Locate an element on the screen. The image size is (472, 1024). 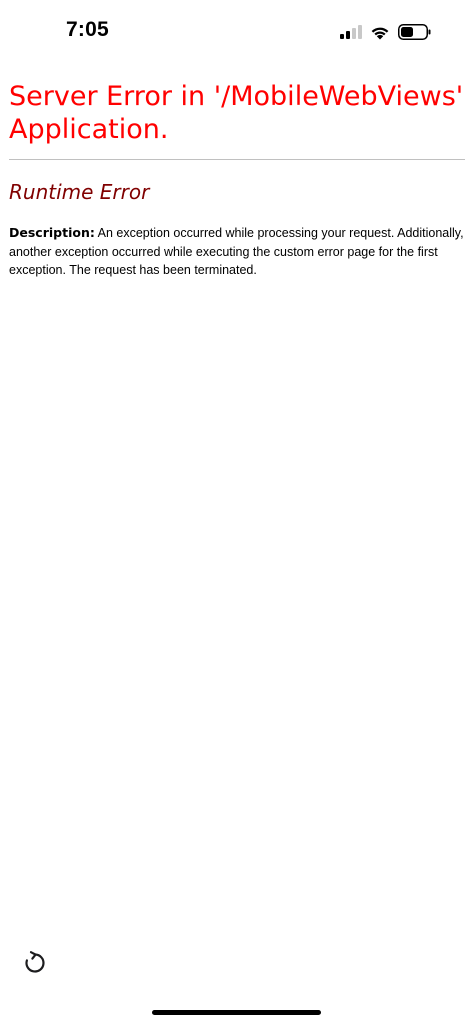
reload-icon is located at coordinates (35, 962).